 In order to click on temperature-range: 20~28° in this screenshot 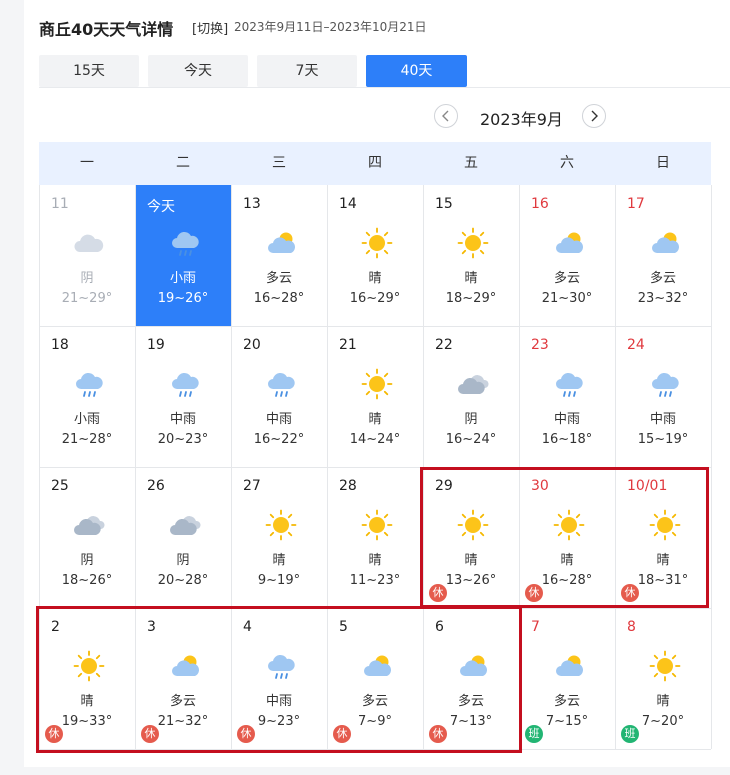, I will do `click(183, 580)`.